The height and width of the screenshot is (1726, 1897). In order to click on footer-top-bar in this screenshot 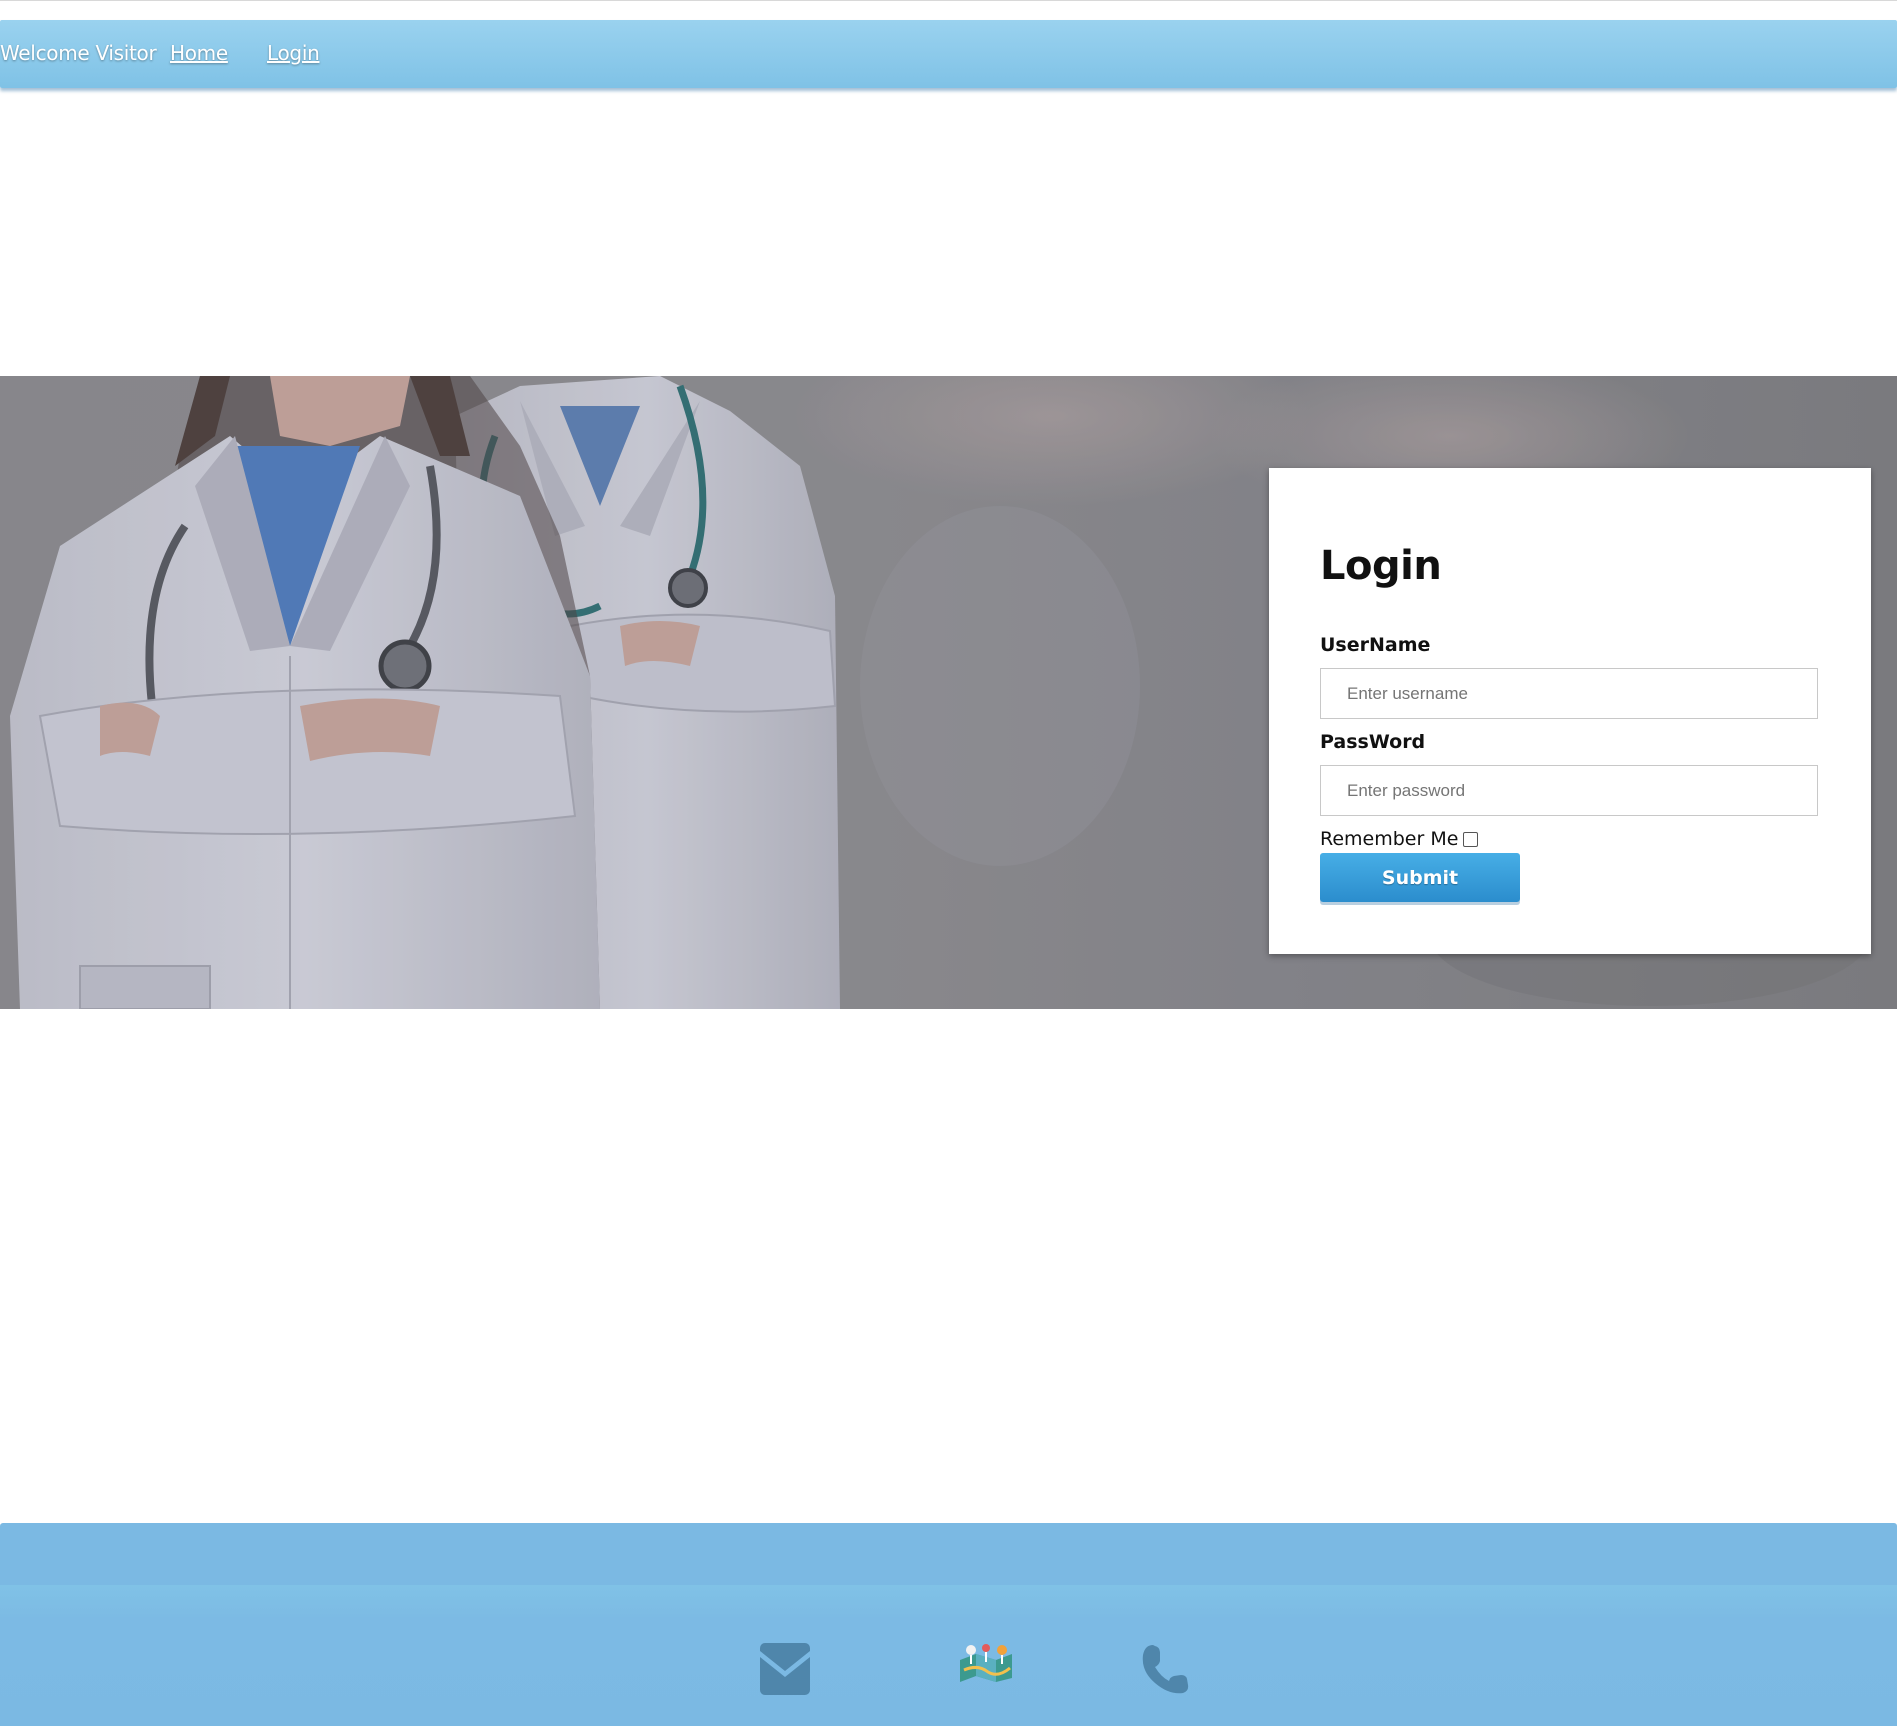, I will do `click(948, 1554)`.